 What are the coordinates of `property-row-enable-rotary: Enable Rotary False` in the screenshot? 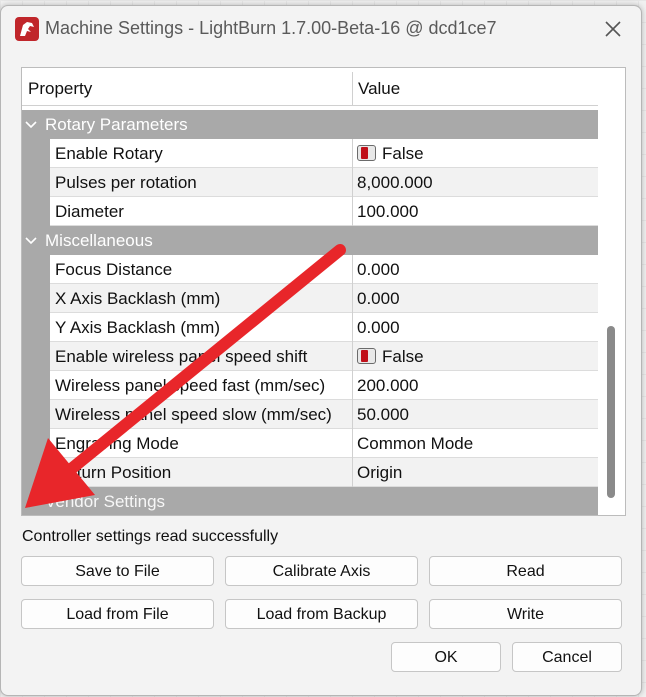 It's located at (310, 153).